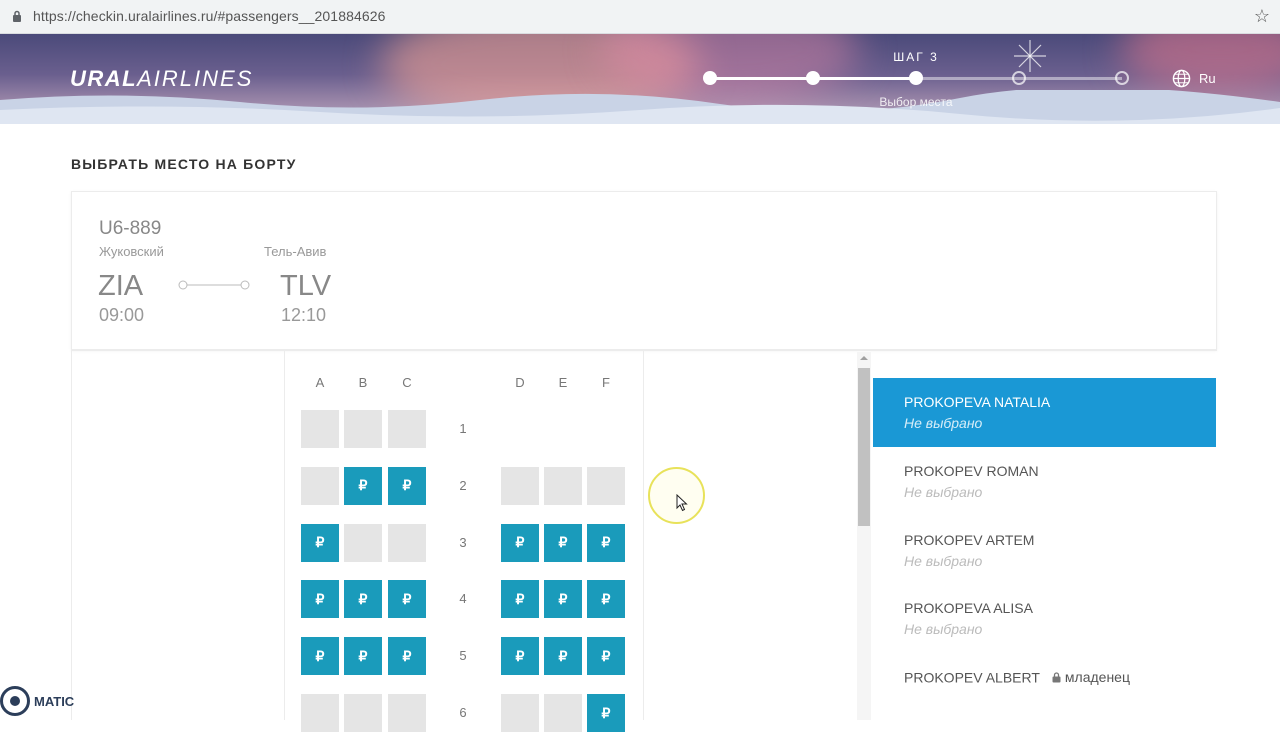  Describe the element at coordinates (972, 677) in the screenshot. I see `passenger-name-text: PROKOPEV ALBERT` at that location.